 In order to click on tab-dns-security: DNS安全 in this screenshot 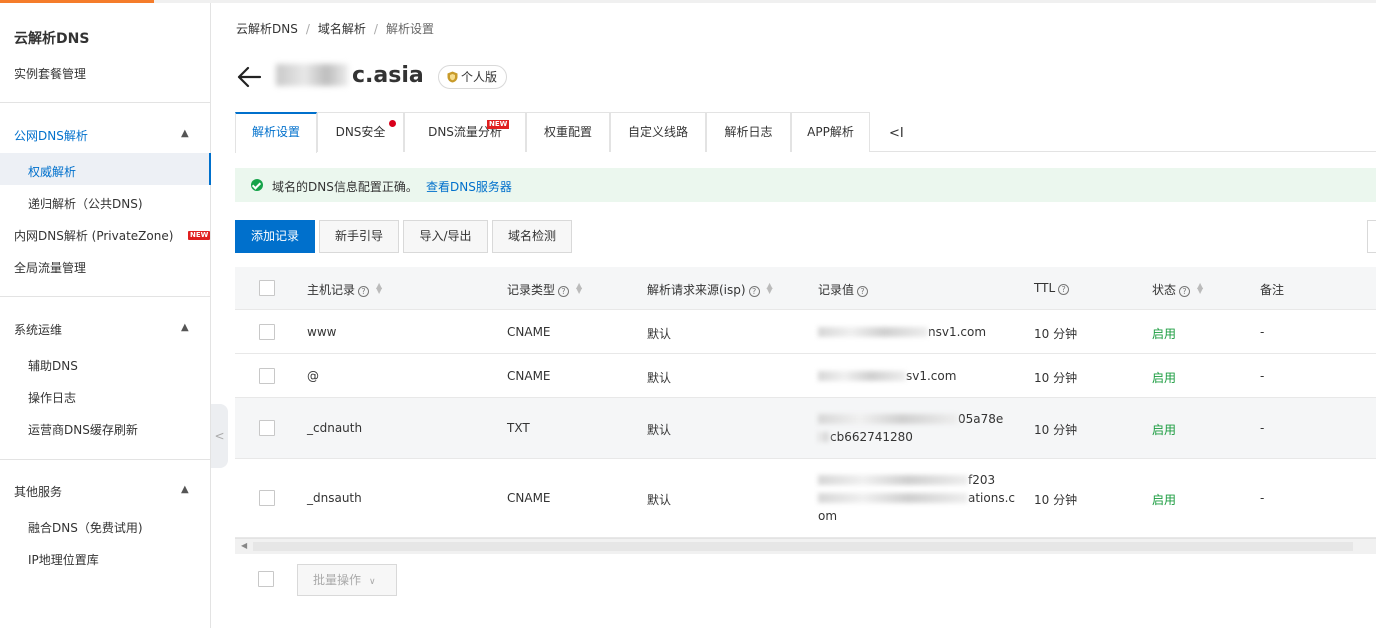, I will do `click(360, 132)`.